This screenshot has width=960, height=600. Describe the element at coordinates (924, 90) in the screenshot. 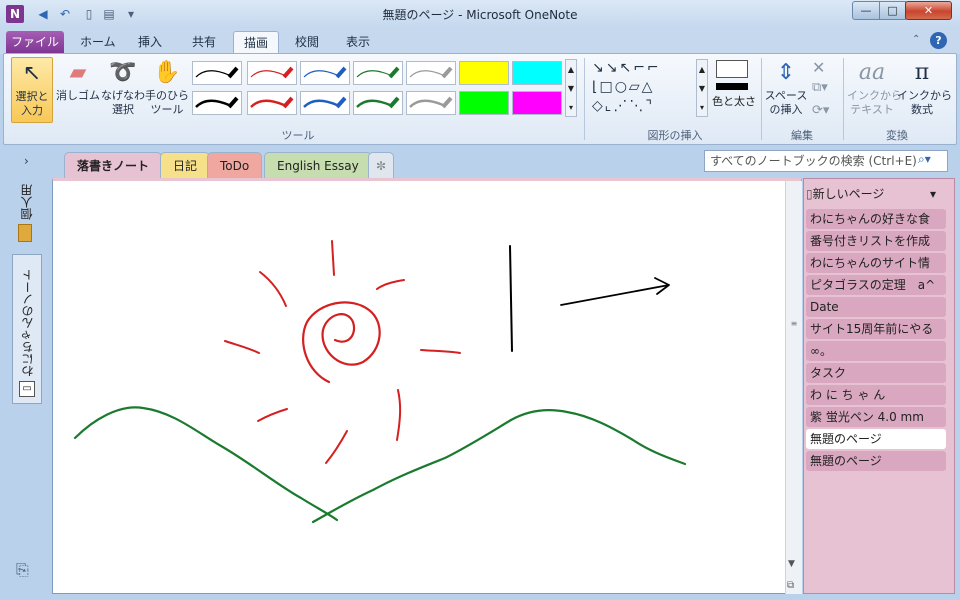

I see `ink-to-math-button: π インクから 数式` at that location.